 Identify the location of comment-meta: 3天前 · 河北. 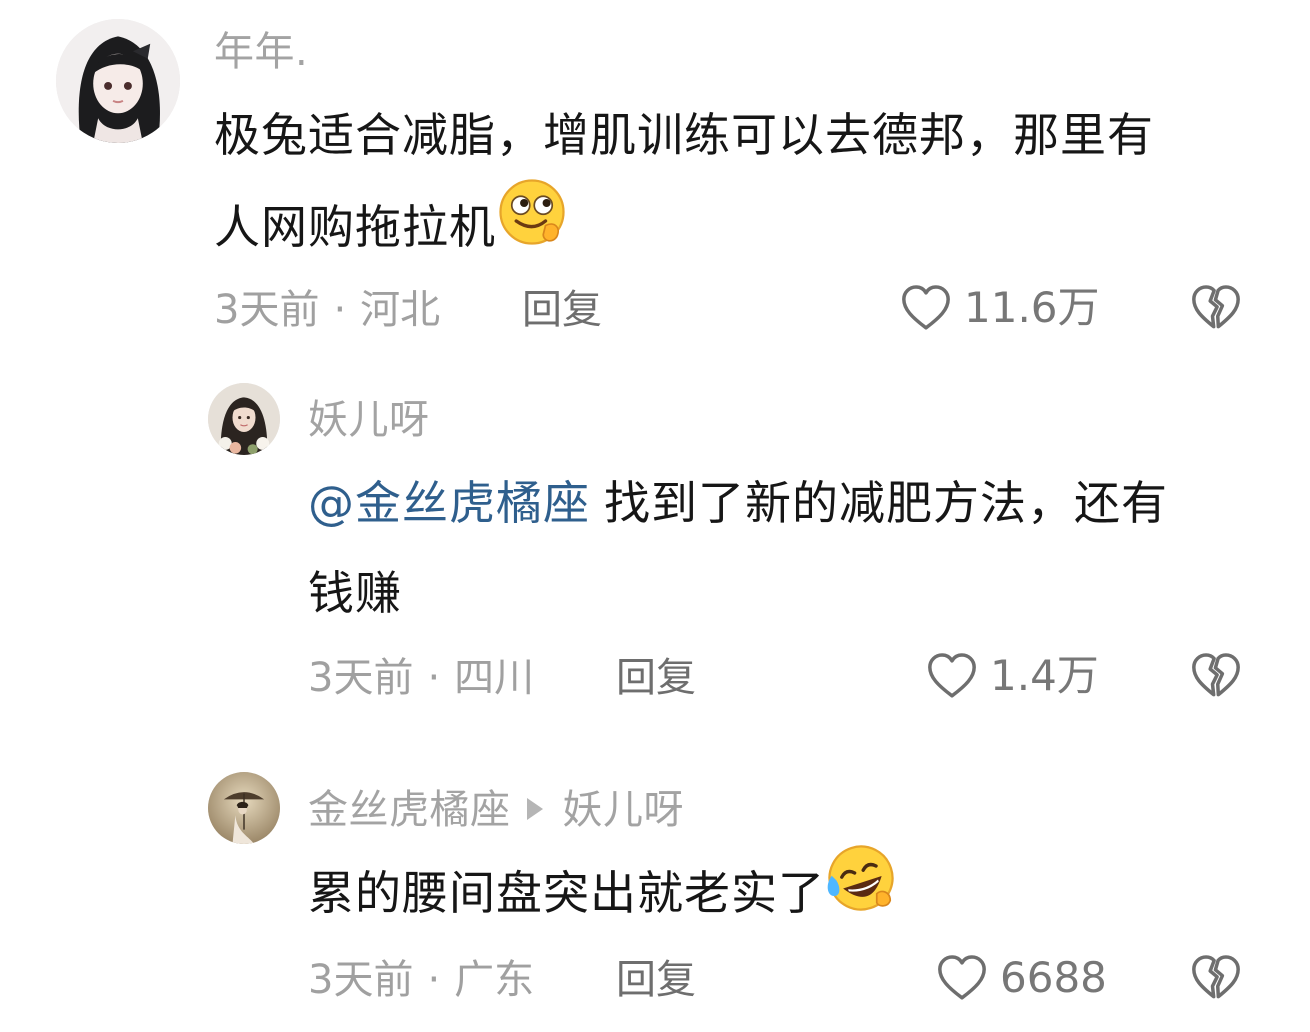
(327, 310).